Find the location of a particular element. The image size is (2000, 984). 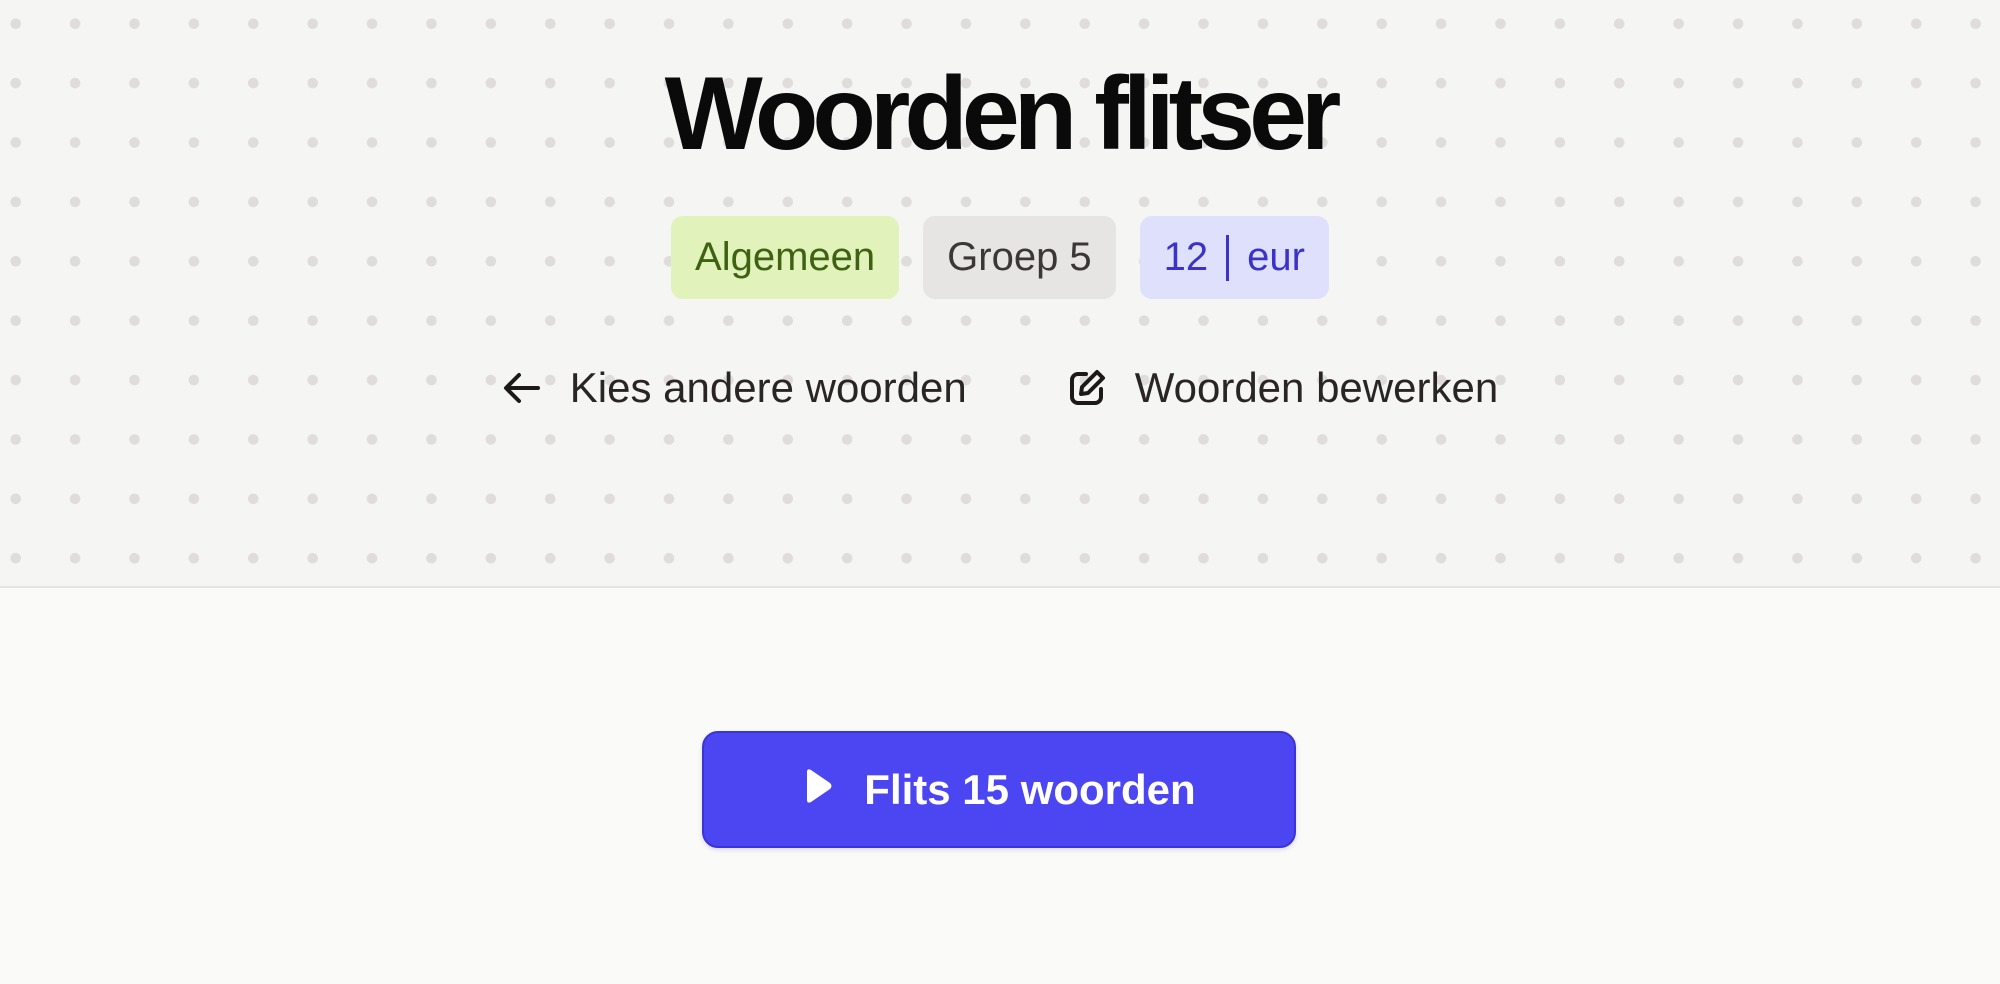

flash-words-label: Flits 15 woorden is located at coordinates (1030, 789).